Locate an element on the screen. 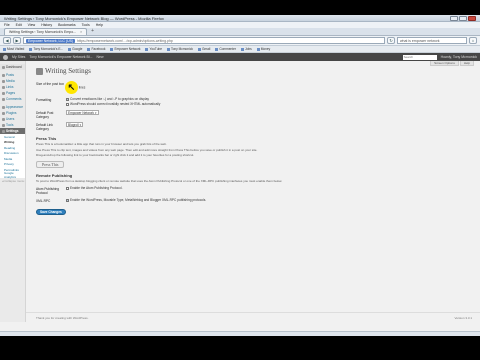  close-tab-icon: × is located at coordinates (81, 32).